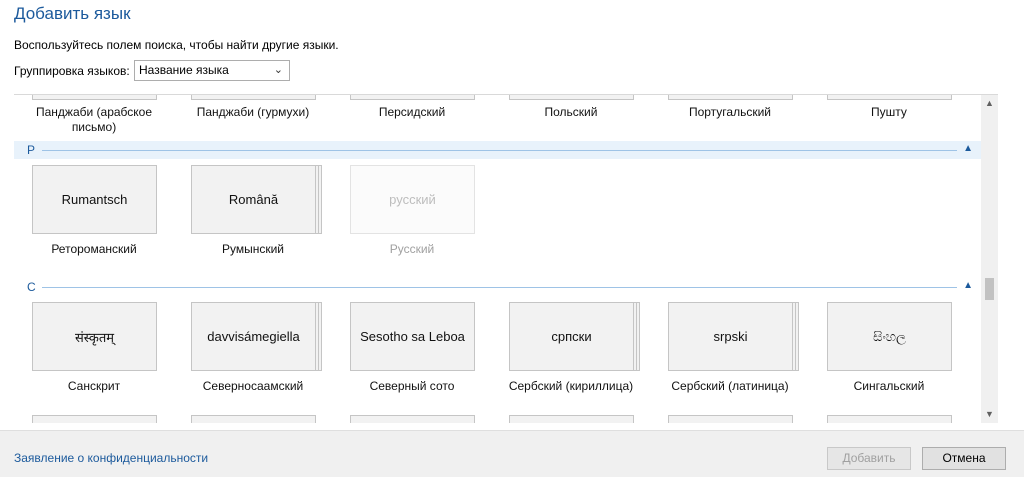 This screenshot has width=1024, height=477. What do you see at coordinates (571, 386) in the screenshot?
I see `language-name: Сербский (кириллица)` at bounding box center [571, 386].